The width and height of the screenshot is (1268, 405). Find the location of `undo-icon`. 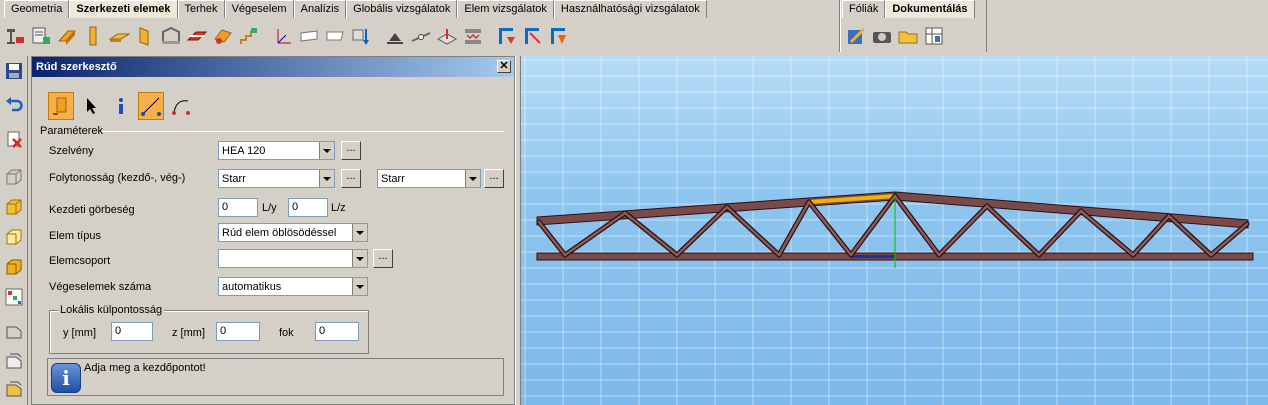

undo-icon is located at coordinates (14, 105).